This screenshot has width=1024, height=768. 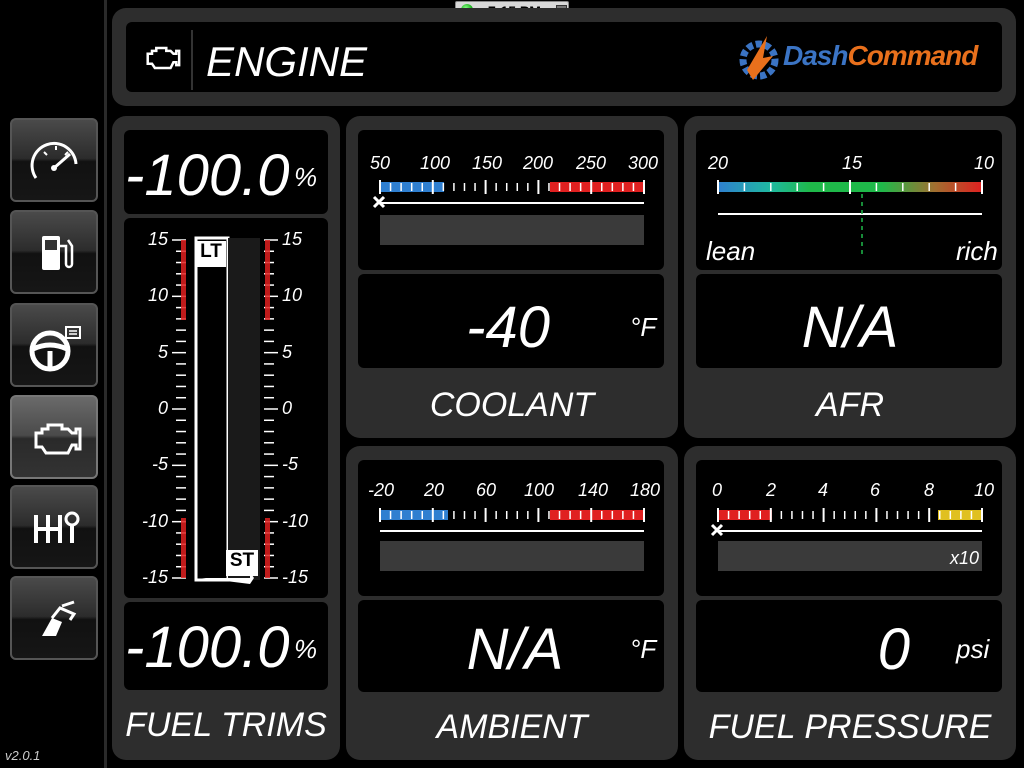 I want to click on fuel-pressure-gauge, so click(x=846, y=522).